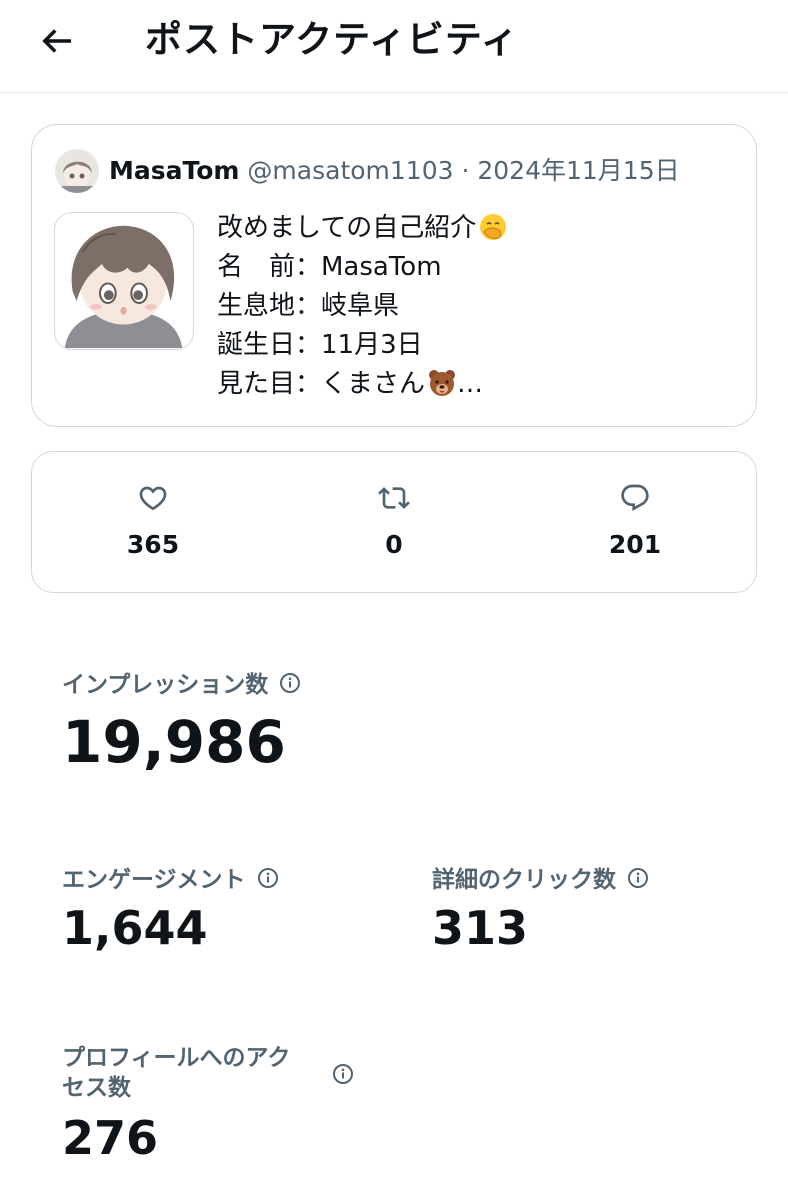 Image resolution: width=788 pixels, height=1200 pixels. Describe the element at coordinates (362, 228) in the screenshot. I see `post-line: 改めましての自己紹介` at that location.